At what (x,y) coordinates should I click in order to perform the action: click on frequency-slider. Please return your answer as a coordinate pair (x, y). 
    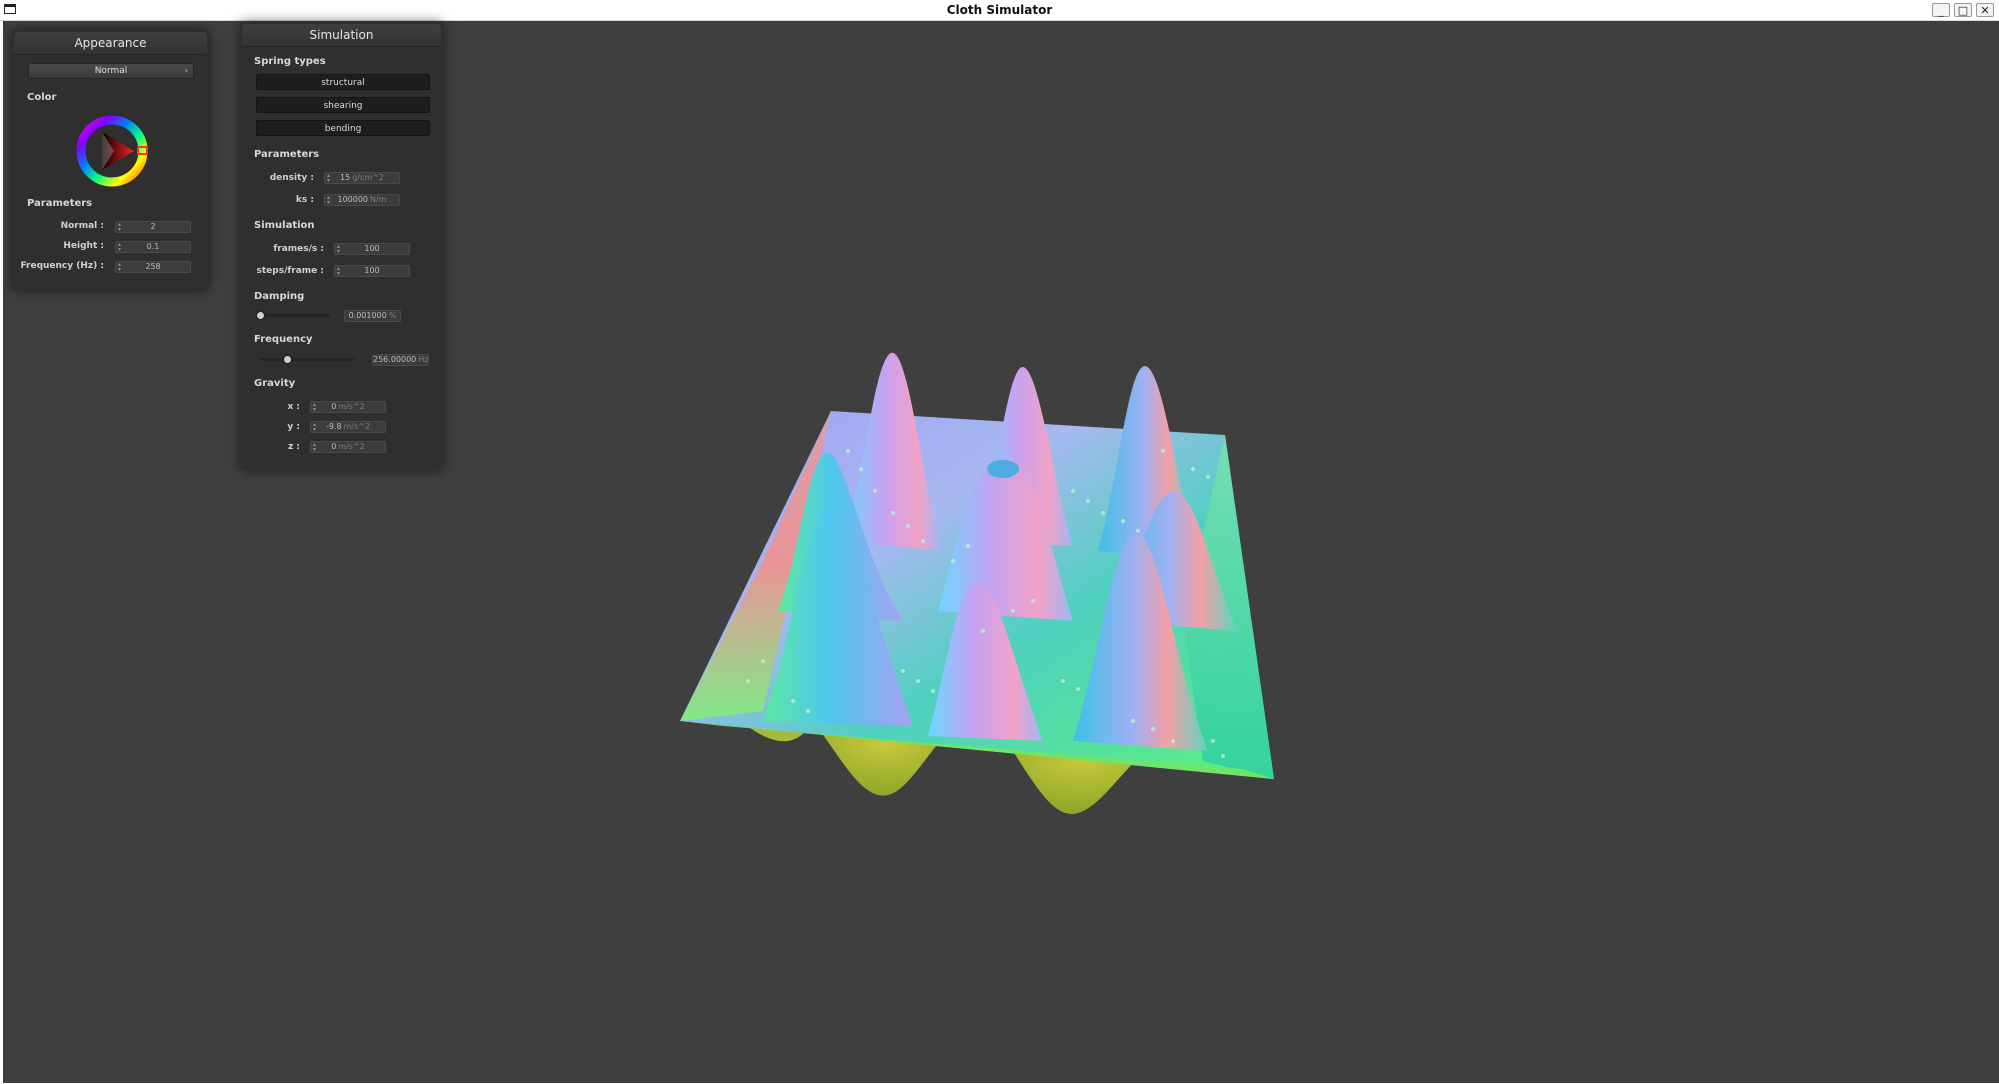
    Looking at the image, I should click on (307, 359).